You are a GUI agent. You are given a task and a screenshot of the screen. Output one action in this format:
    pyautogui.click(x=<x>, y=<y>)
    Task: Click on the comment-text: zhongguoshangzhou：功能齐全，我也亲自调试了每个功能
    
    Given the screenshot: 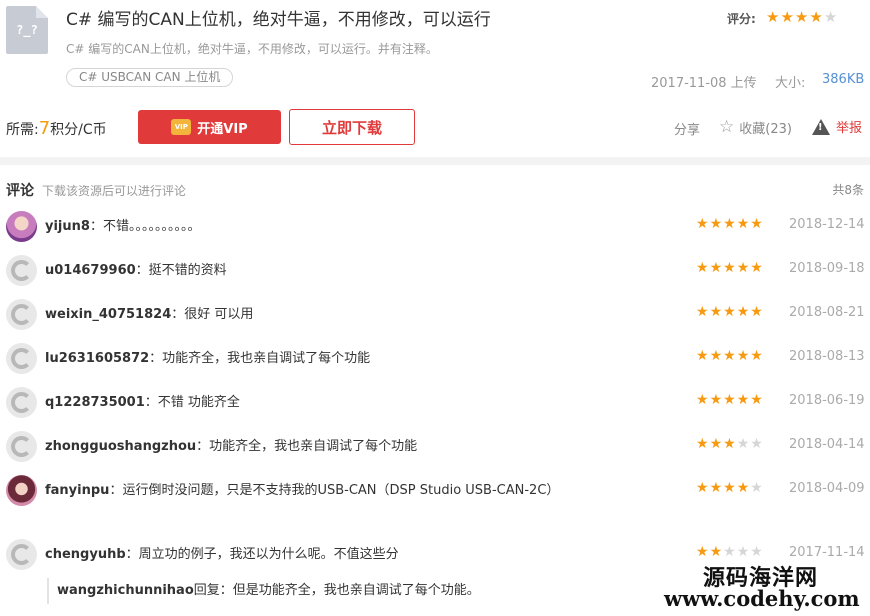 What is the action you would take?
    pyautogui.click(x=305, y=447)
    